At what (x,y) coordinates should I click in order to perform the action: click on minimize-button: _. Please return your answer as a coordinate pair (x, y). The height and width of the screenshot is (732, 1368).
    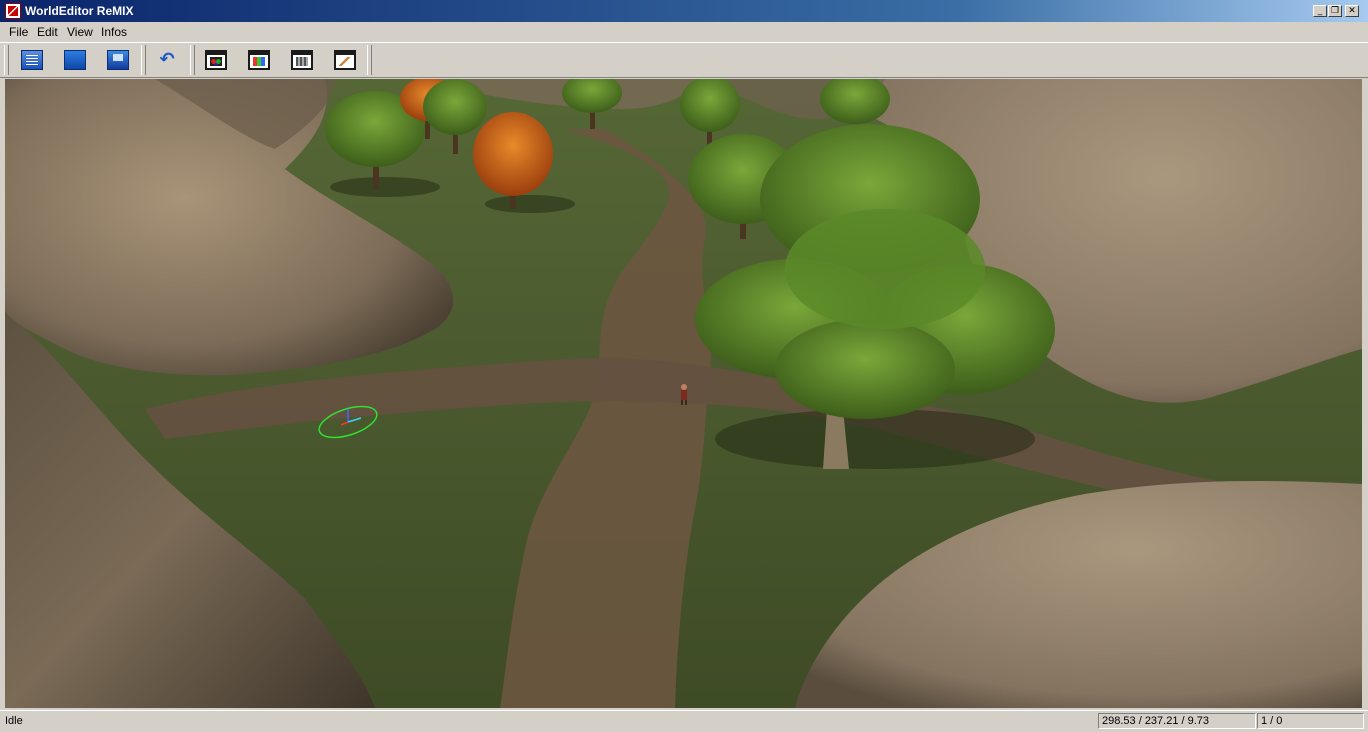
    Looking at the image, I should click on (1320, 11).